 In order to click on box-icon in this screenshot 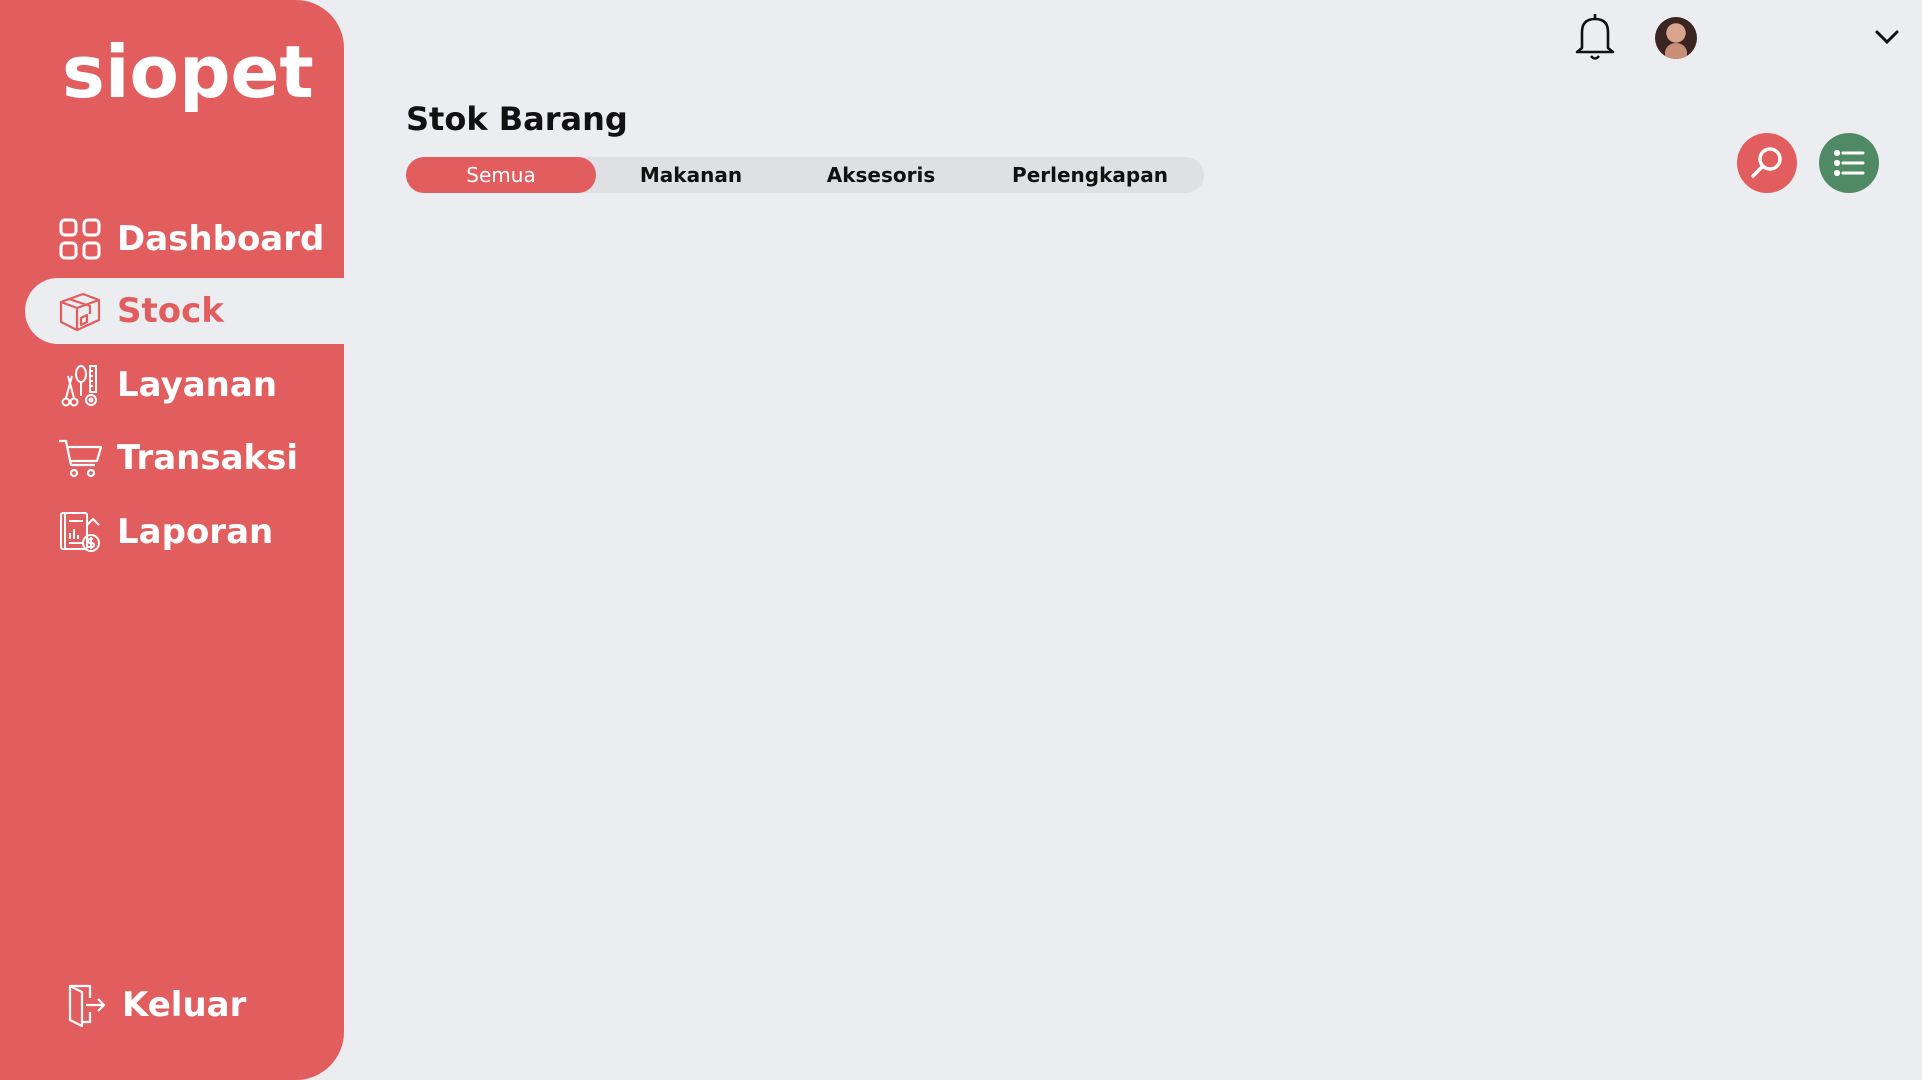, I will do `click(80, 311)`.